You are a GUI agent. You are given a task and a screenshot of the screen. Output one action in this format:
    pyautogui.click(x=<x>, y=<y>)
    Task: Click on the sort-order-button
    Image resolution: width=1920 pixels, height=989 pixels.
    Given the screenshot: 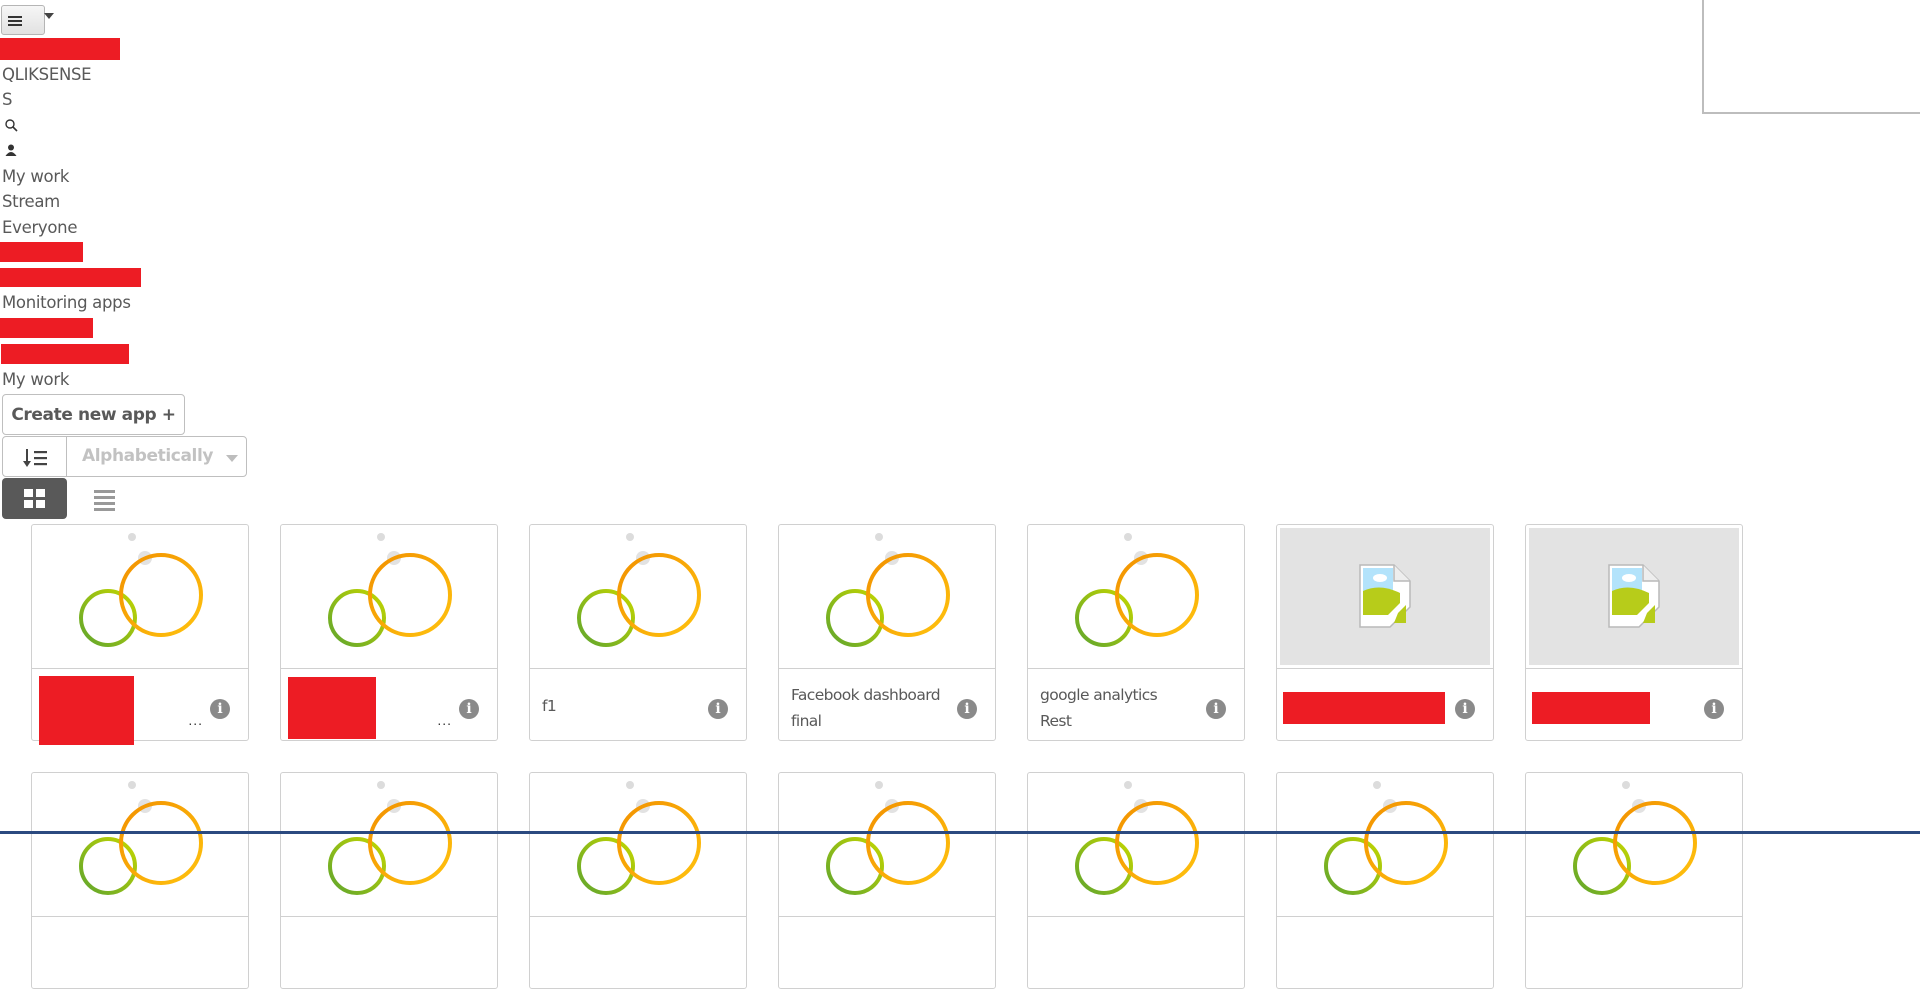 What is the action you would take?
    pyautogui.click(x=34, y=456)
    